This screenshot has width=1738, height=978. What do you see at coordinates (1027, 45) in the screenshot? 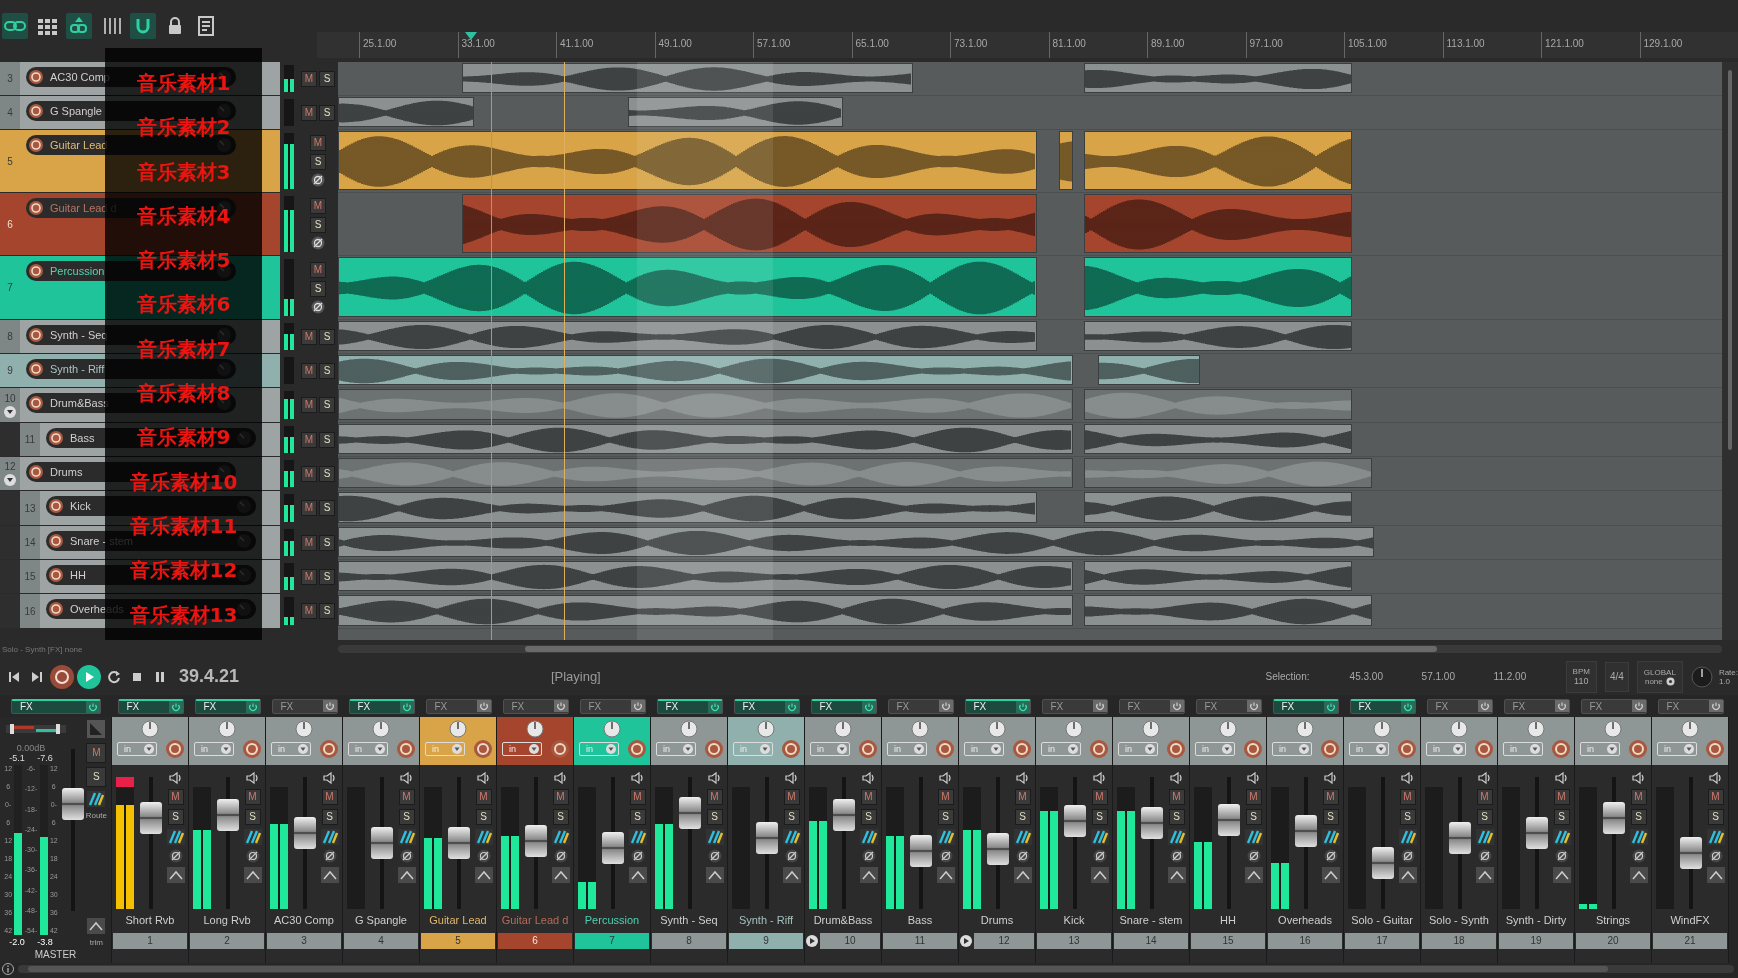
I see `timeline-ruler: 25.1.00 33.1.00 41.1.00 49.1.00 57.1.00 65.1.00 73.1.00 81.1.00 89.1.00 97.1.00 105.1.00 113.1.00 121.1.00 129.1.00` at bounding box center [1027, 45].